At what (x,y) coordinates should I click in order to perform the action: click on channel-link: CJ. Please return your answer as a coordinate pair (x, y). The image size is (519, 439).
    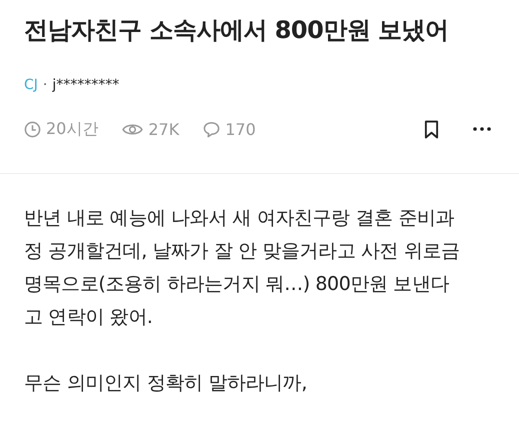
    Looking at the image, I should click on (31, 85).